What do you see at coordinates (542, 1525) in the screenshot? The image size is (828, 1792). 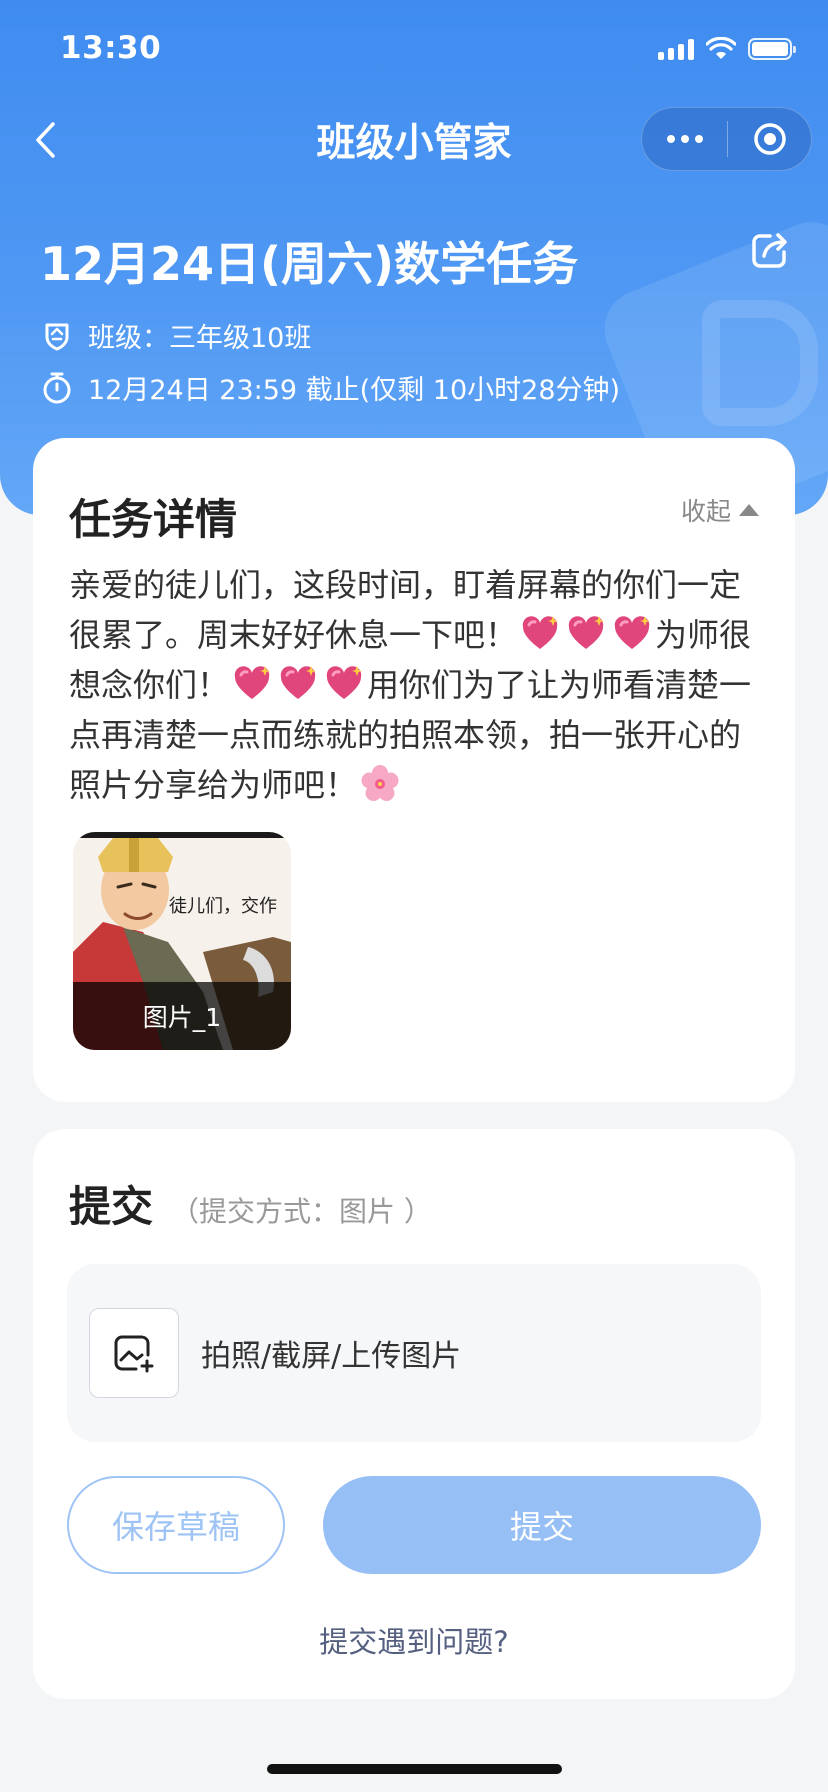 I see `submit-button: 提交` at bounding box center [542, 1525].